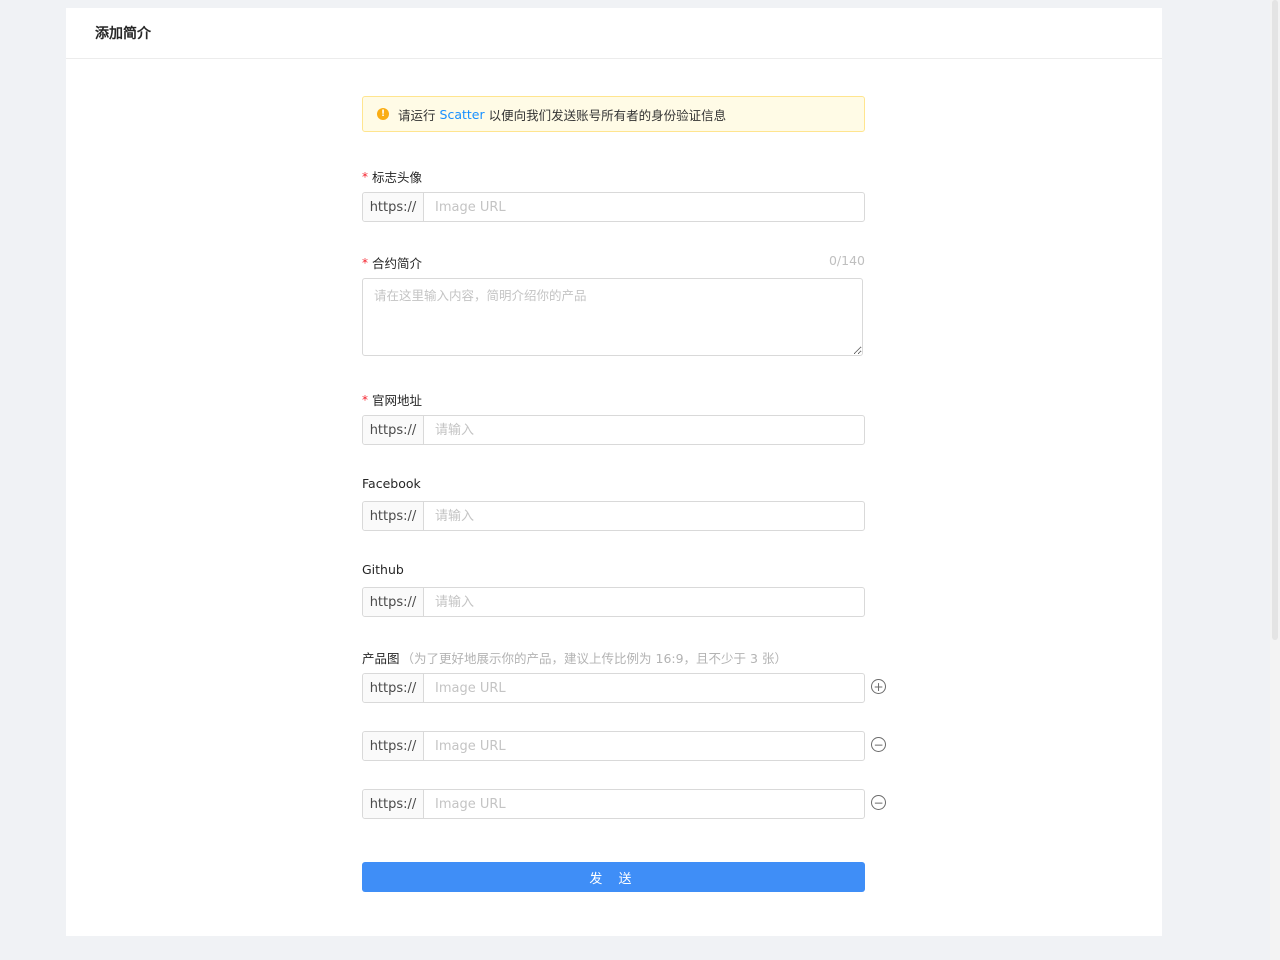 The width and height of the screenshot is (1280, 960). What do you see at coordinates (607, 115) in the screenshot?
I see `alert-suffix: 以便向我们发送账号所有者的身份验证信息` at bounding box center [607, 115].